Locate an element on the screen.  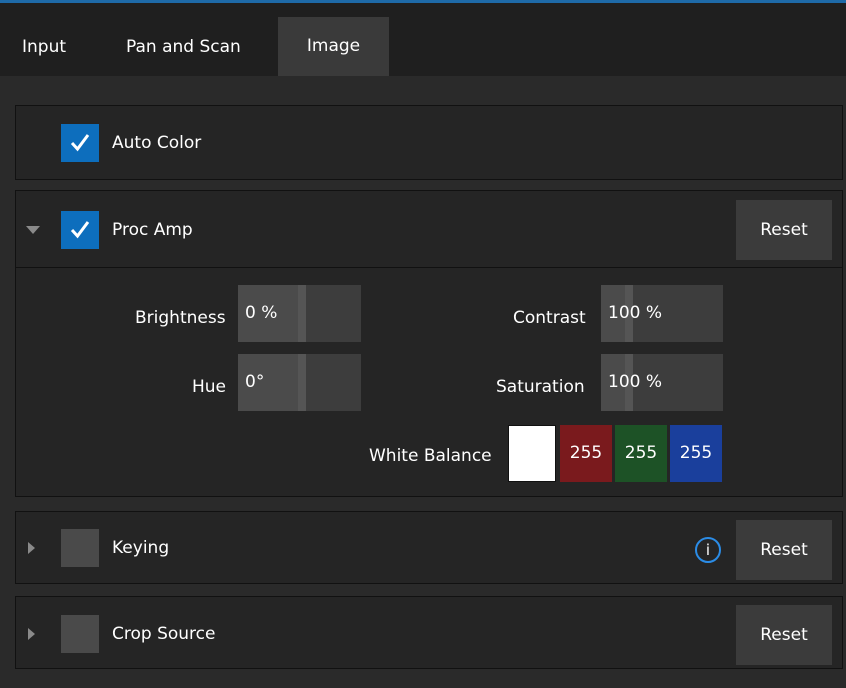
white-balance-red: 255 is located at coordinates (586, 453).